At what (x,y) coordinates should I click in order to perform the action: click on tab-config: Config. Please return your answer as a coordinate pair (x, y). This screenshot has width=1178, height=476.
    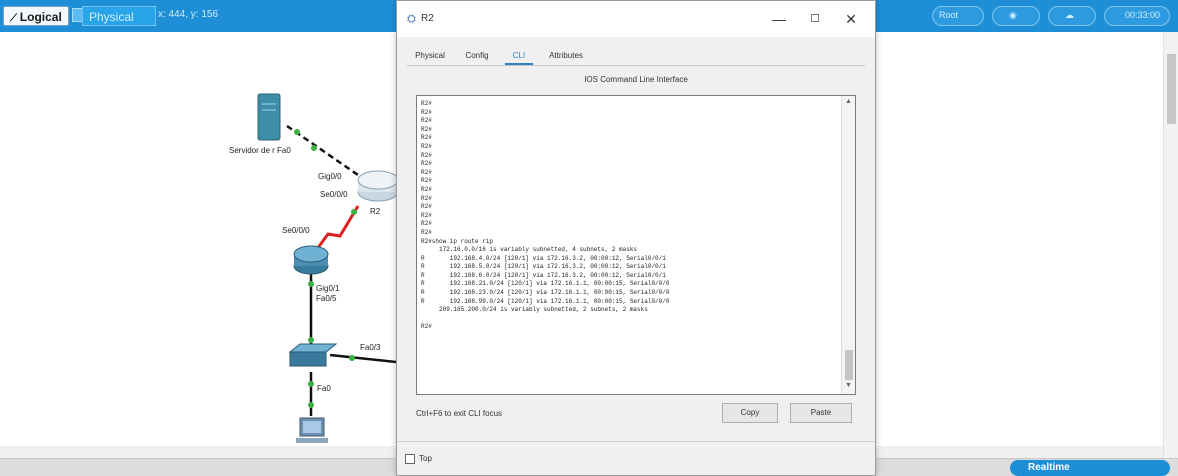
    Looking at the image, I should click on (477, 56).